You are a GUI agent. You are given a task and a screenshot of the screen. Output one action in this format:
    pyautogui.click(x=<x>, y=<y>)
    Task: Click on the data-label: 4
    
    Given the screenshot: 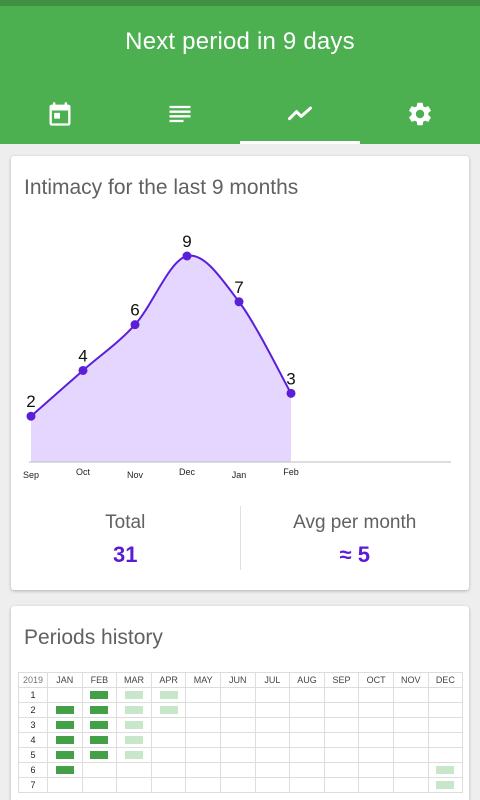 What is the action you would take?
    pyautogui.click(x=82, y=355)
    